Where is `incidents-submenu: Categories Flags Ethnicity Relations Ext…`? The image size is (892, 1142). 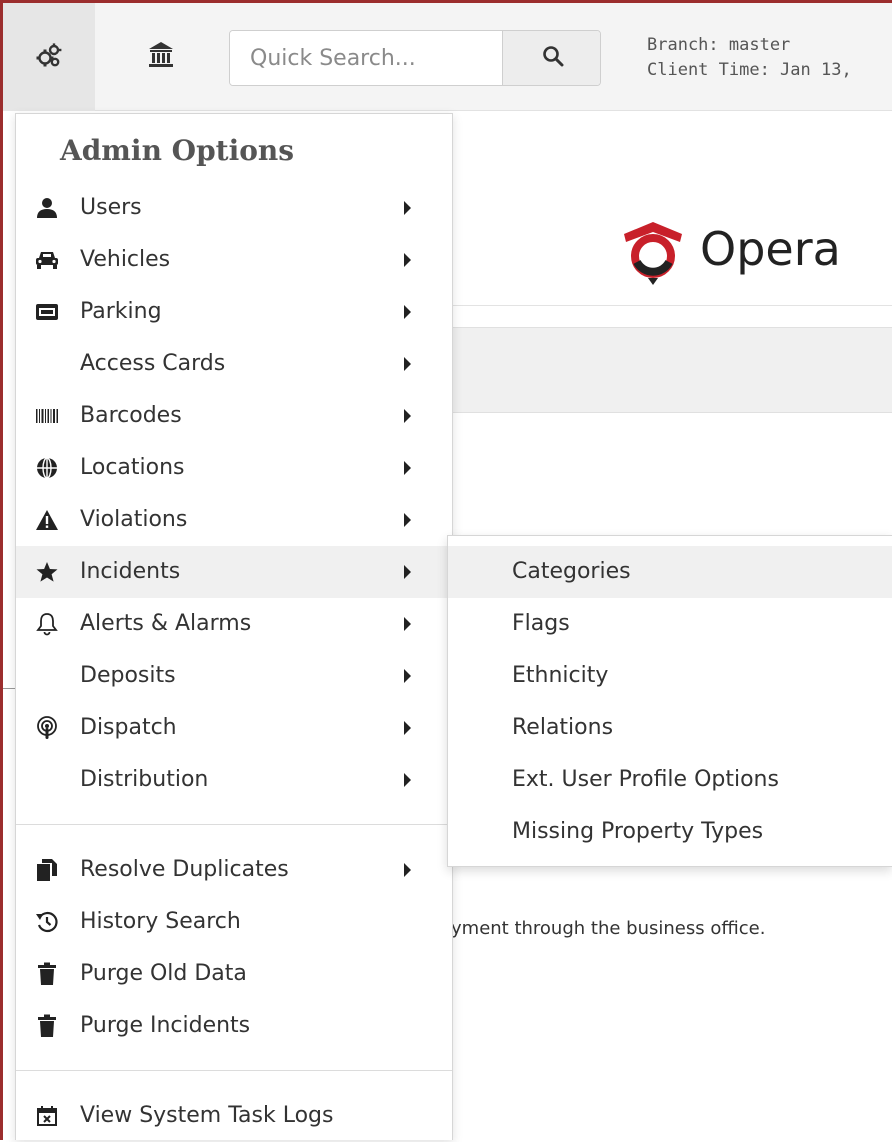
incidents-submenu: Categories Flags Ethnicity Relations Ext… is located at coordinates (669, 701).